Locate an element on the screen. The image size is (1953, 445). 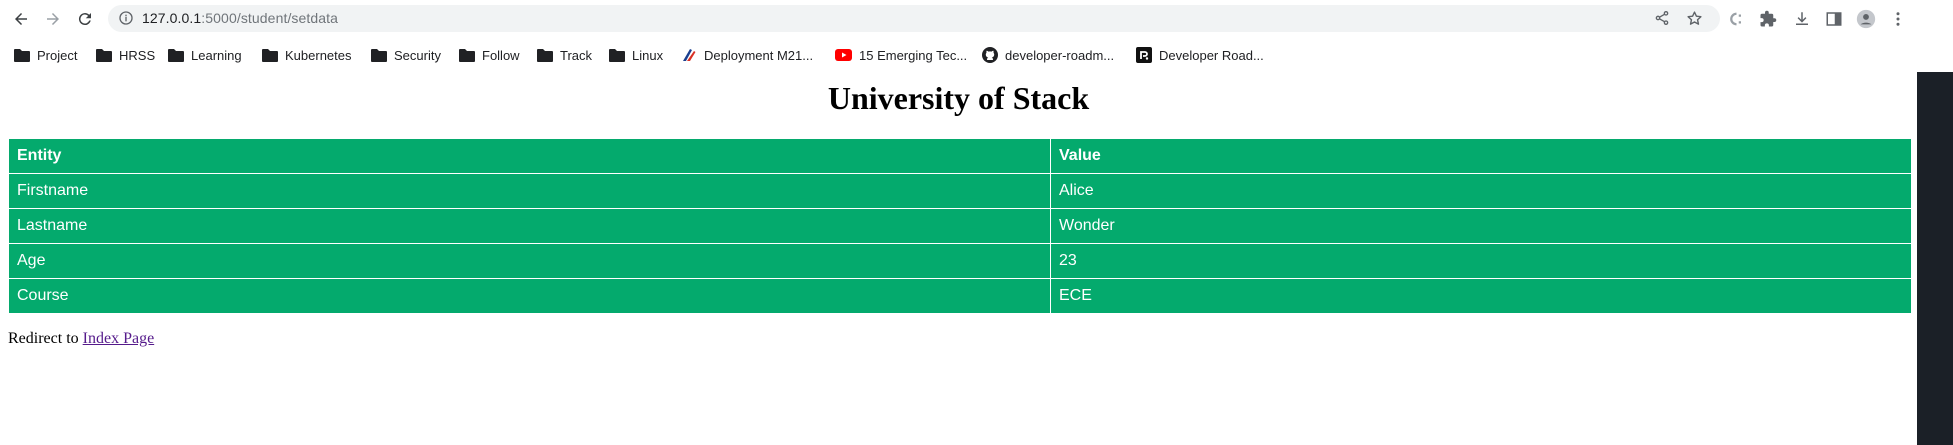
address-bar: 127.0.0.1:5000/student/setdata is located at coordinates (914, 18).